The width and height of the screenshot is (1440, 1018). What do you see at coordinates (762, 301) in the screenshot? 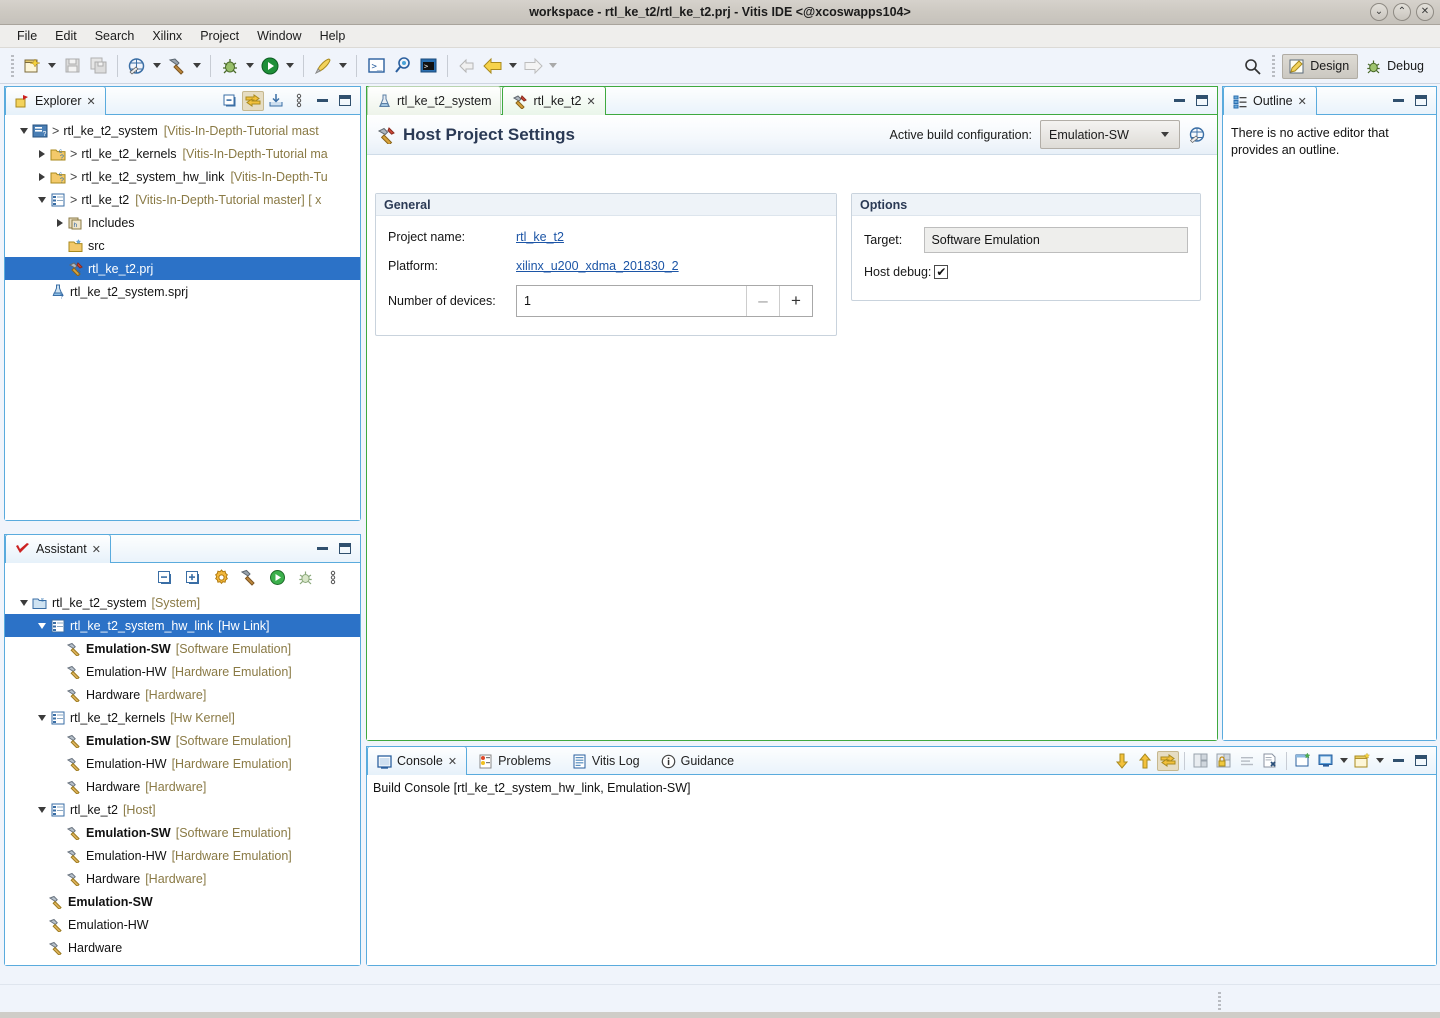
I see `decrement-button: –` at bounding box center [762, 301].